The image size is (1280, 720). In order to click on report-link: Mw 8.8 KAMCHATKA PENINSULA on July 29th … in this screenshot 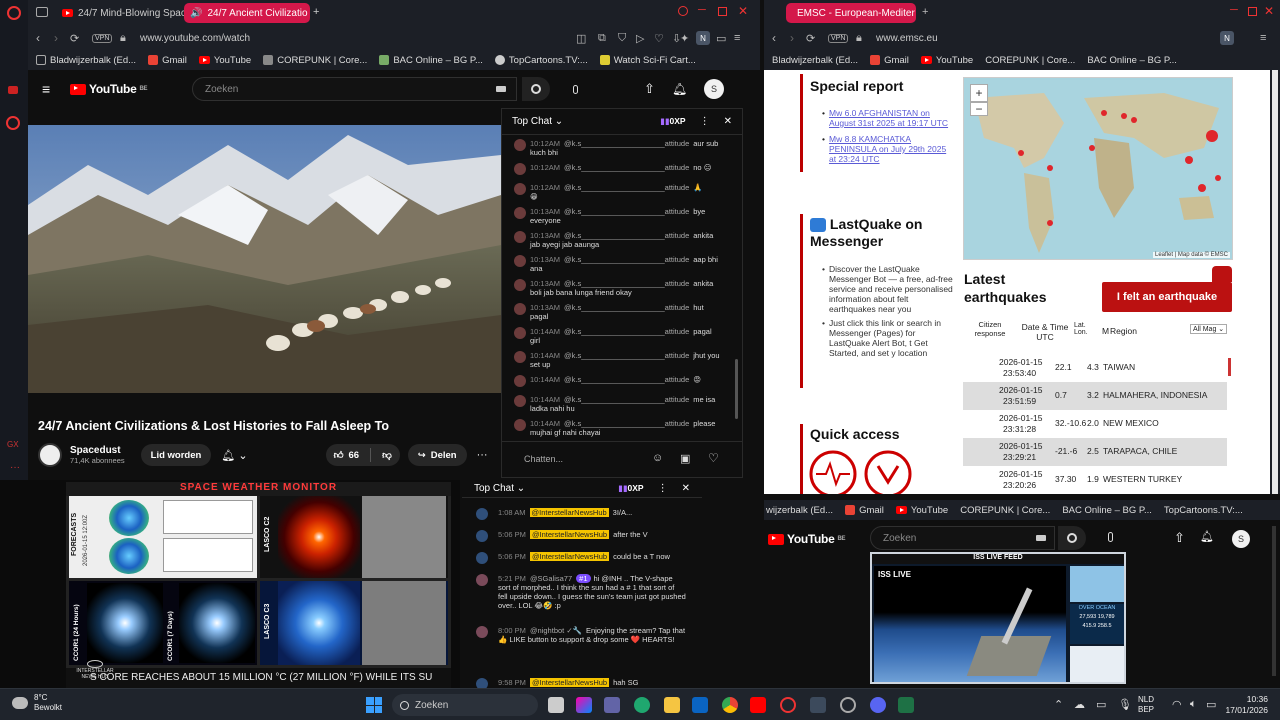, I will do `click(890, 149)`.